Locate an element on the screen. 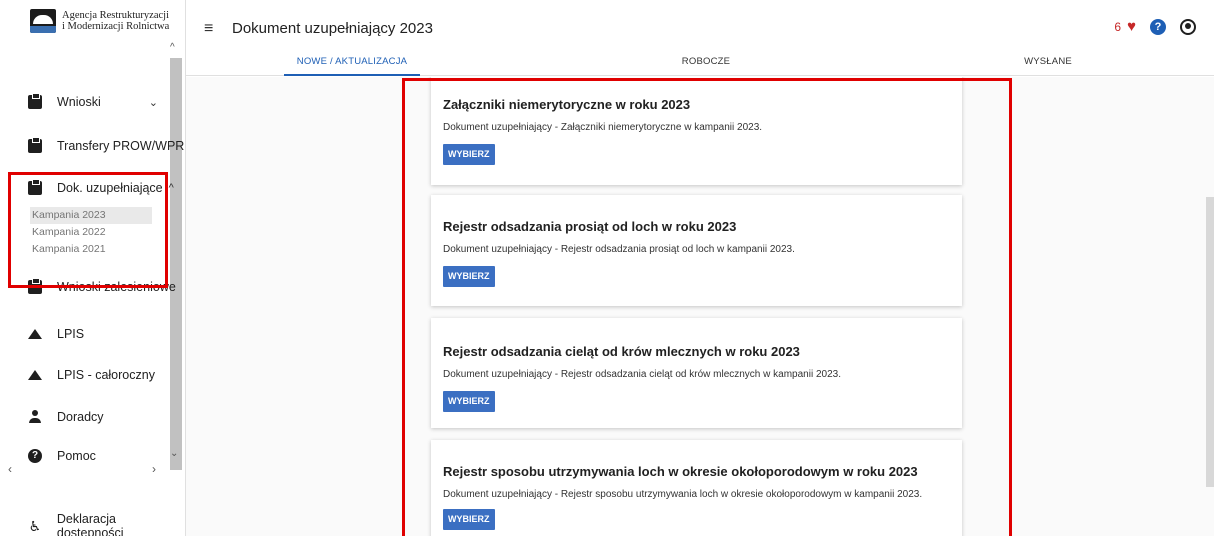 Image resolution: width=1214 pixels, height=536 pixels. sidebar-item-wnioski: Wnioski ⌄ is located at coordinates (93, 101).